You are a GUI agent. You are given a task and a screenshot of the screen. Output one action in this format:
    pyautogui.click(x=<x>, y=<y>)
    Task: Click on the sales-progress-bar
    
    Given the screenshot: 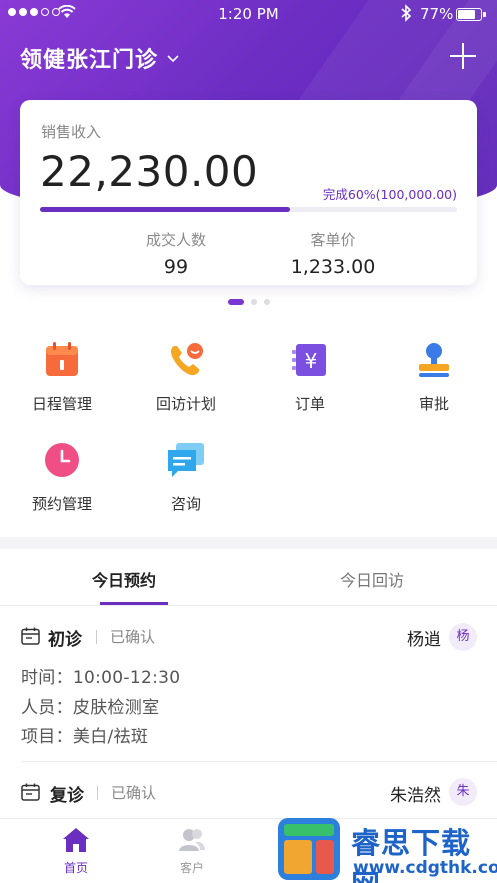 What is the action you would take?
    pyautogui.click(x=248, y=209)
    